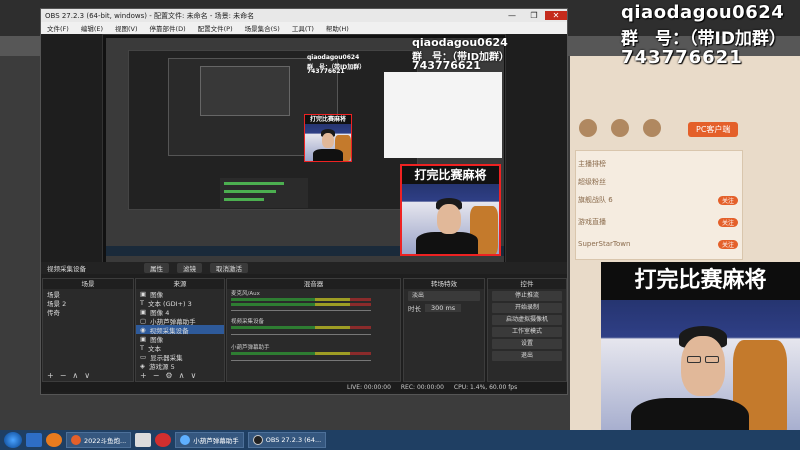 Image resolution: width=800 pixels, height=450 pixels. I want to click on duration-input: 300 ms, so click(443, 307).